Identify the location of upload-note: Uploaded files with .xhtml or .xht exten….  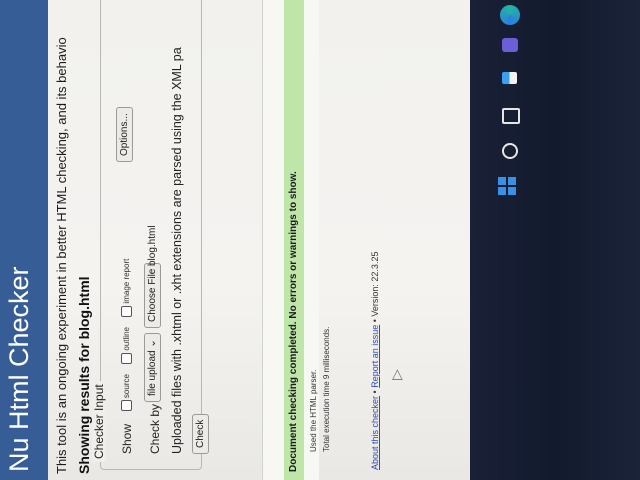
(177, 250).